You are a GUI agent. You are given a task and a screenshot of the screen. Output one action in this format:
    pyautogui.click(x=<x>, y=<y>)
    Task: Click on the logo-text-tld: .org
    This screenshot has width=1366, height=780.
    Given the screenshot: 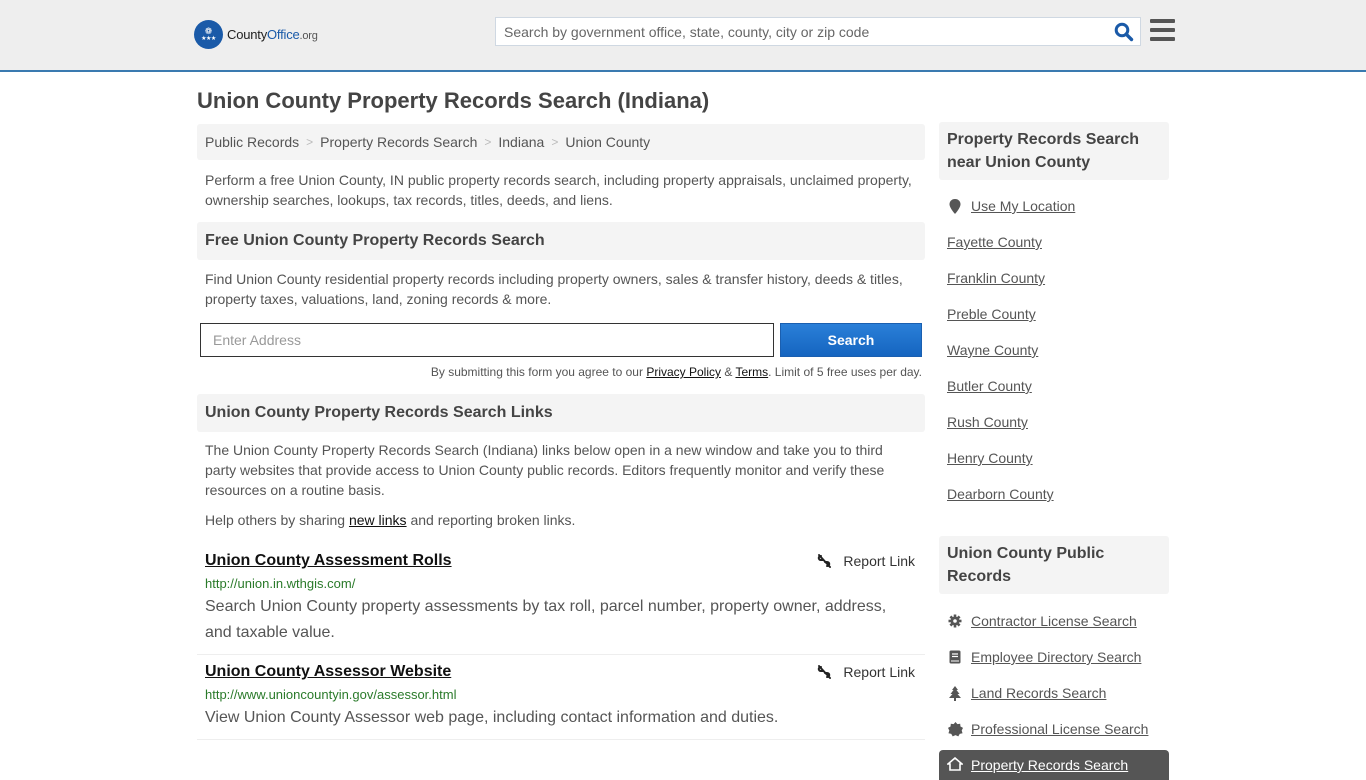 What is the action you would take?
    pyautogui.click(x=308, y=36)
    